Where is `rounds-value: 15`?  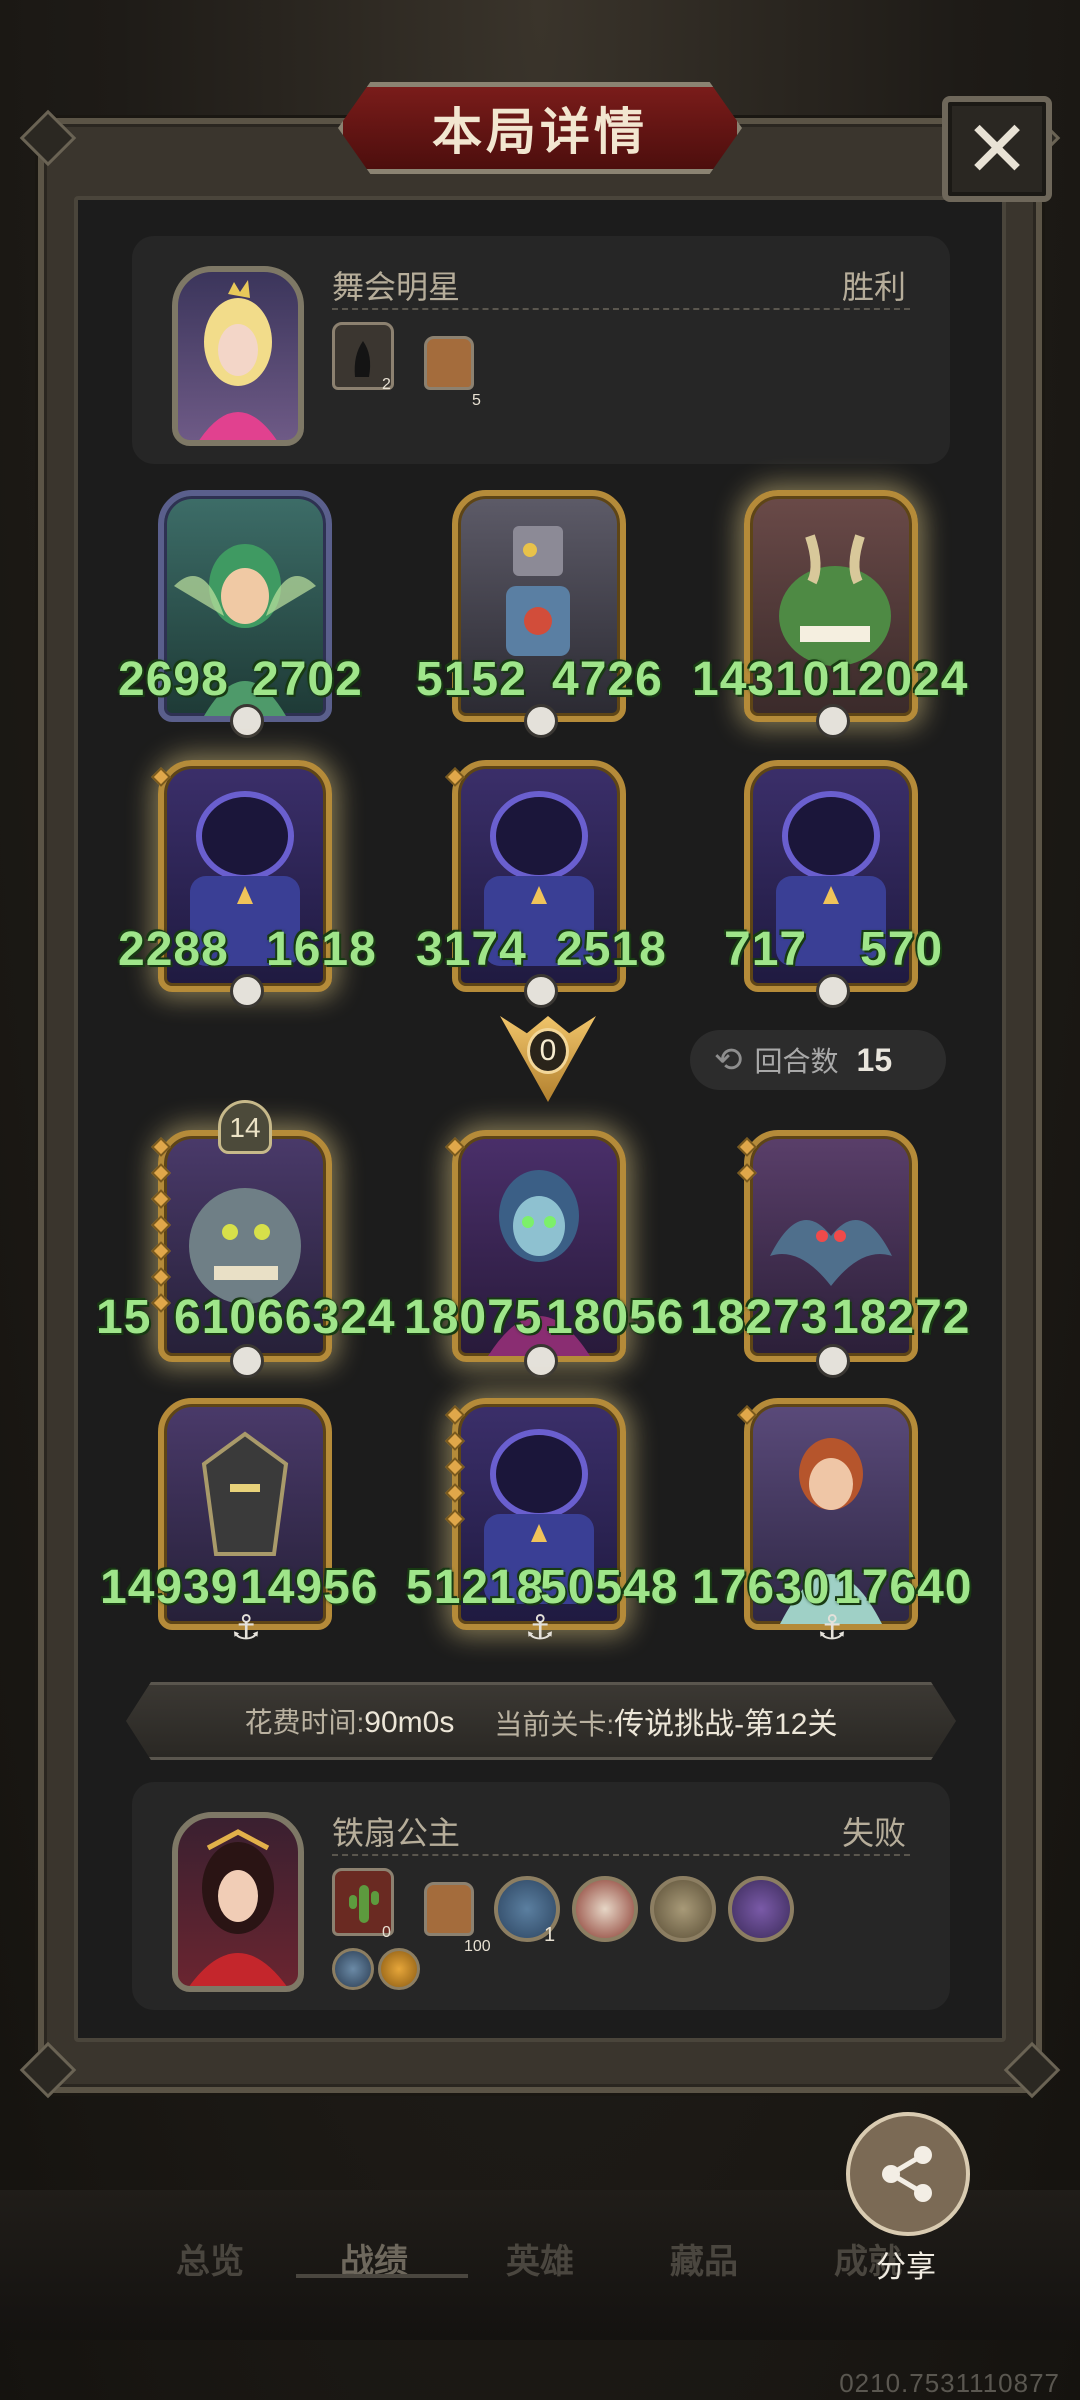 rounds-value: 15 is located at coordinates (874, 1059).